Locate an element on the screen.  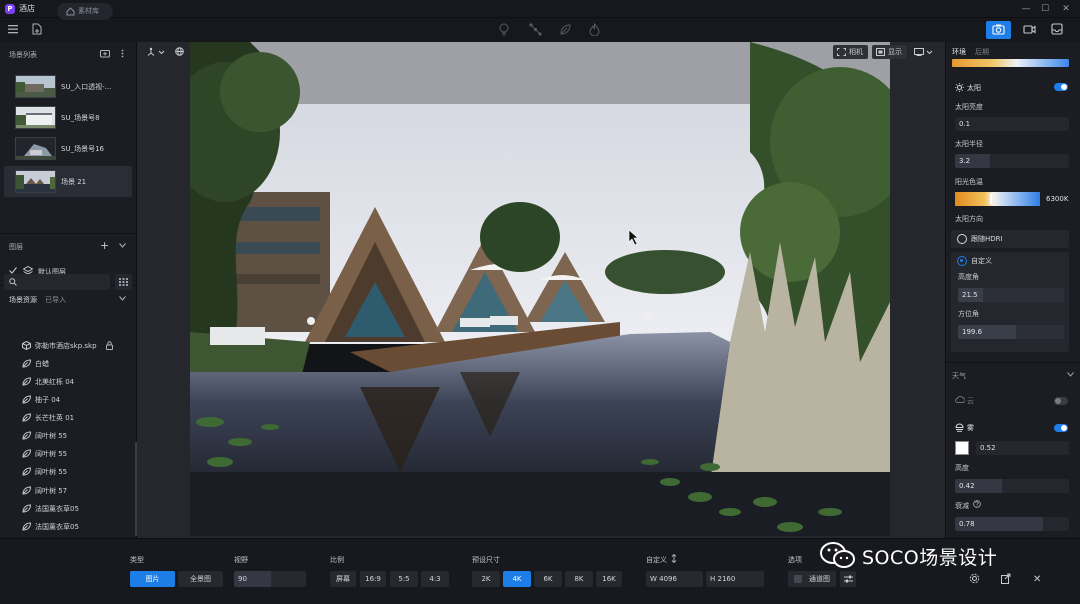
import-file-icon is located at coordinates (37, 29).